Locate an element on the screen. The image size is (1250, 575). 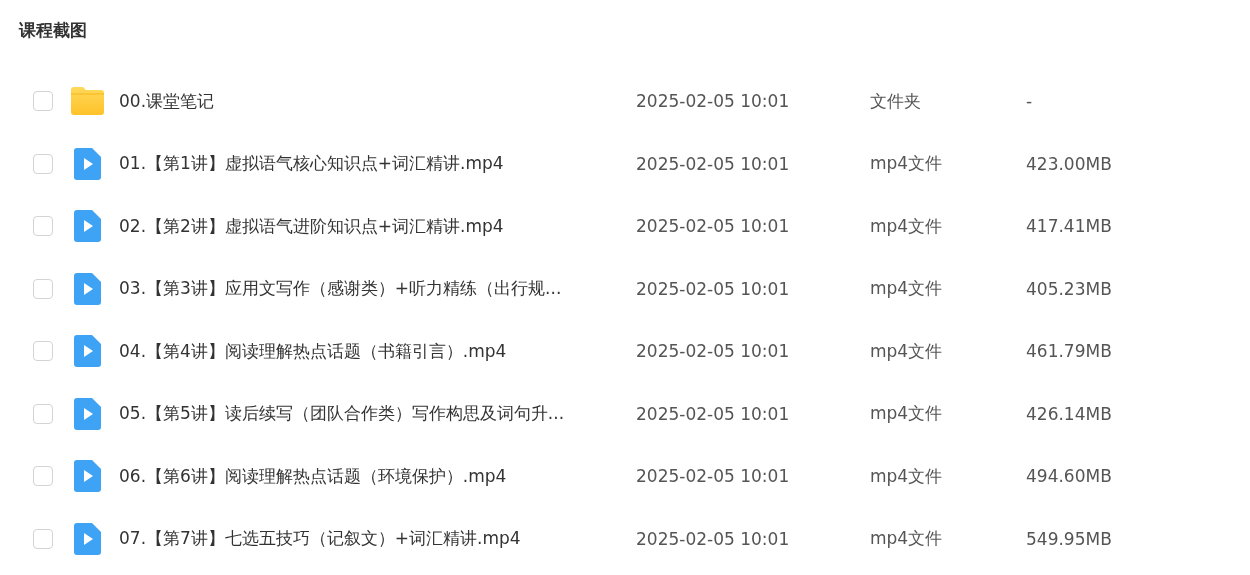
file-size: 549.95MB is located at coordinates (1069, 538).